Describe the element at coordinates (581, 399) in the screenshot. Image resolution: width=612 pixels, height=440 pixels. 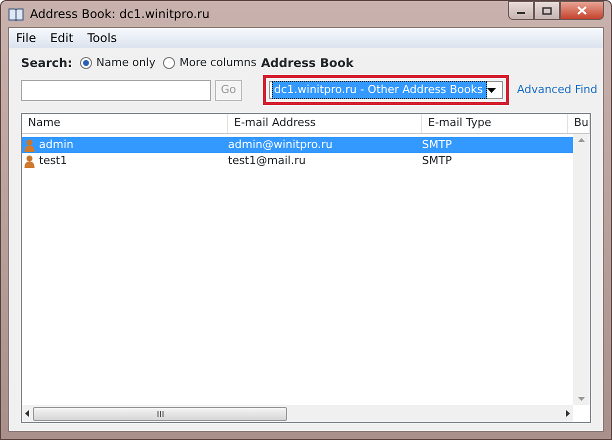
I see `scroll-down-icon` at that location.